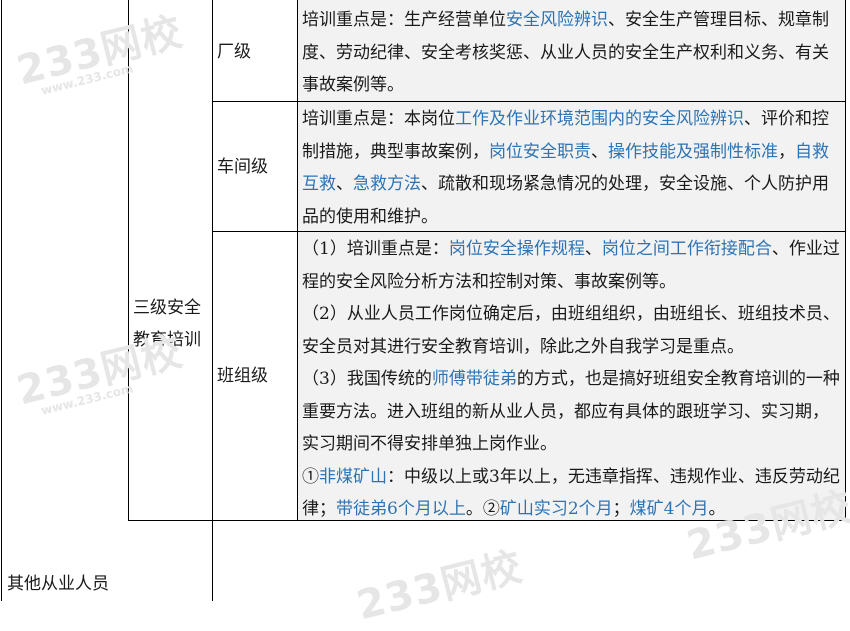 The image size is (850, 631). I want to click on level-label-workshop: 车间级, so click(242, 167).